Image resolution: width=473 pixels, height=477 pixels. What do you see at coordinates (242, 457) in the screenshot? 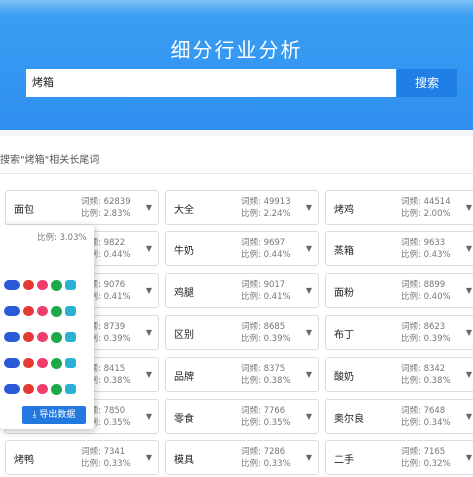
I see `keyword-card: 模具 词频: 7286 比例: 0.33% ▼` at bounding box center [242, 457].